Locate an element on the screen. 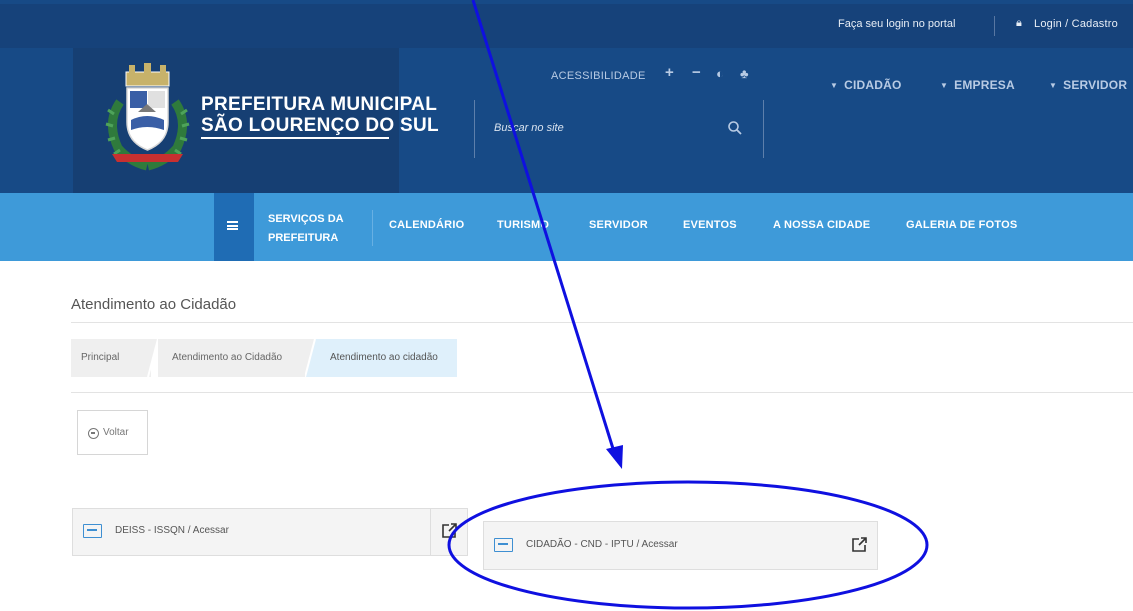 The width and height of the screenshot is (1133, 611). search-box: Buscar no site is located at coordinates (619, 129).